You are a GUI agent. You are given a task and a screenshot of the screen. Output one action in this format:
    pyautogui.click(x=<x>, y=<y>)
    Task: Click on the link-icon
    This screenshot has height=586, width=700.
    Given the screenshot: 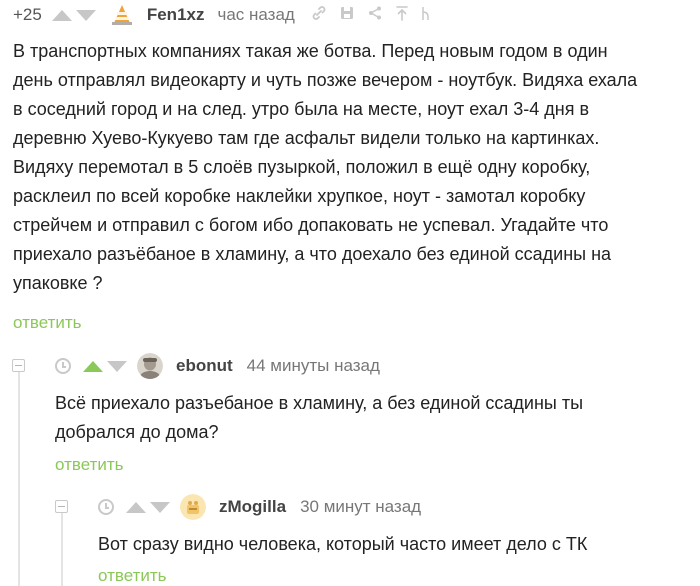 What is the action you would take?
    pyautogui.click(x=319, y=15)
    